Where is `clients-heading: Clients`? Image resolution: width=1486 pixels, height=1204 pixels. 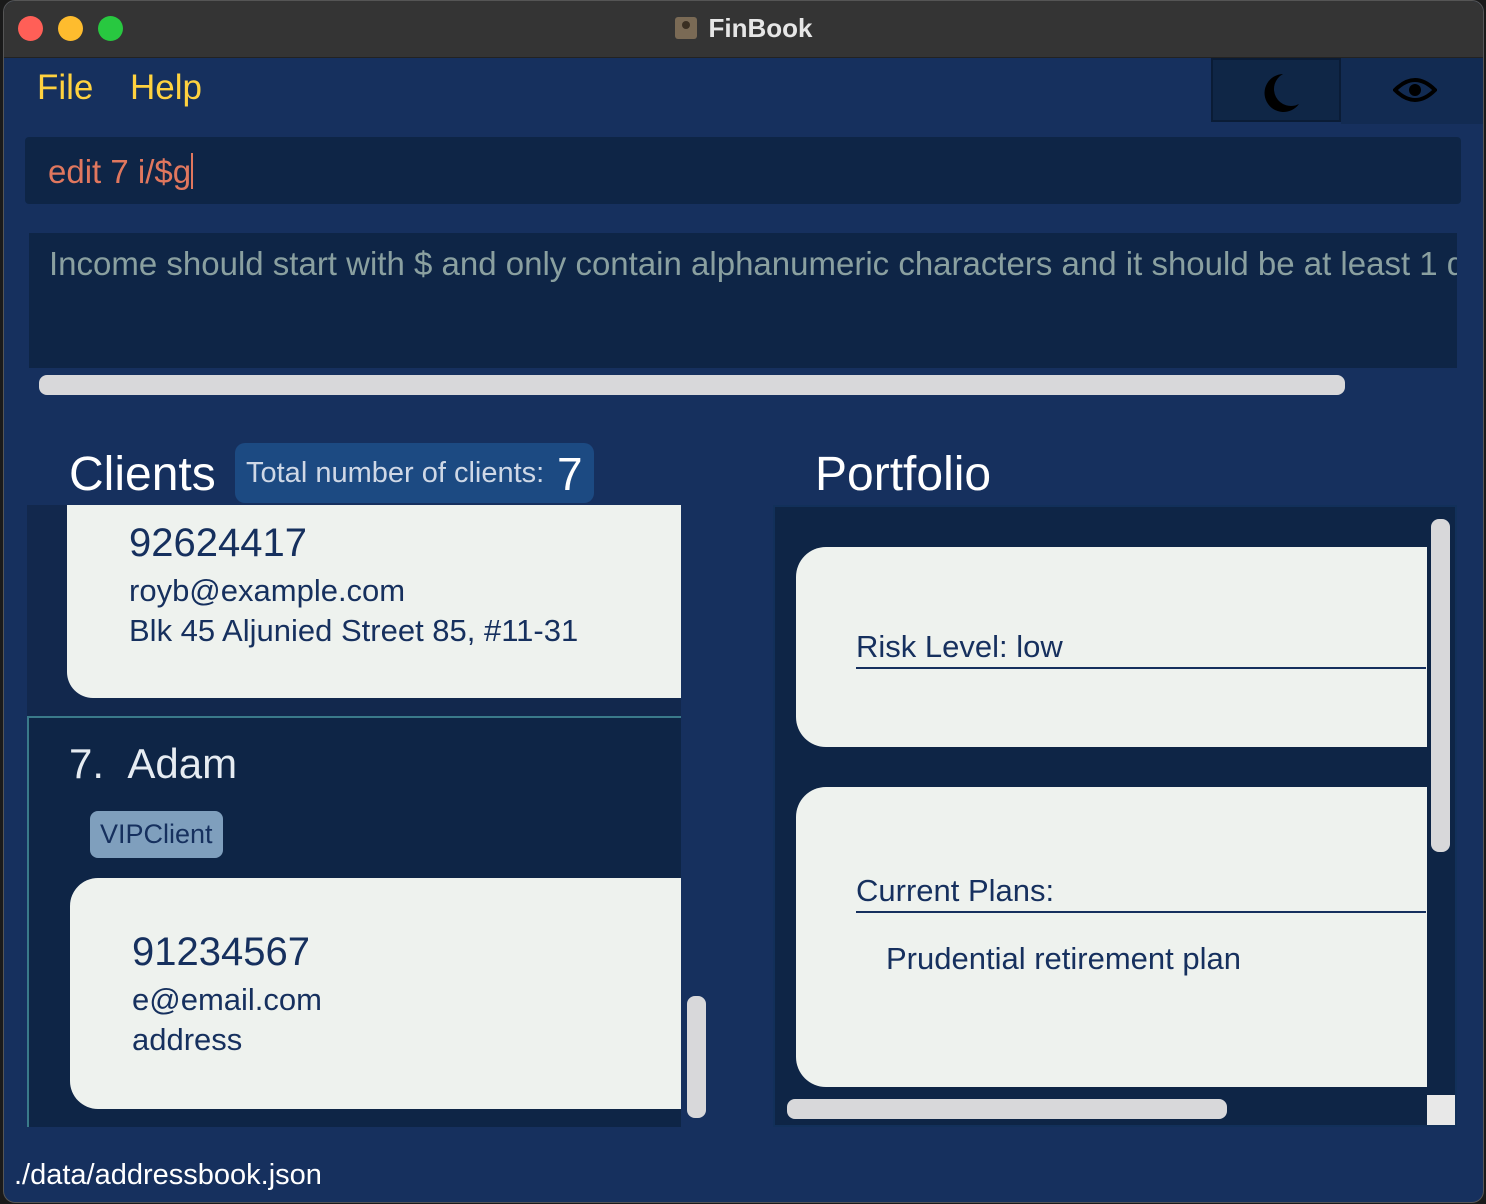
clients-heading: Clients is located at coordinates (142, 474).